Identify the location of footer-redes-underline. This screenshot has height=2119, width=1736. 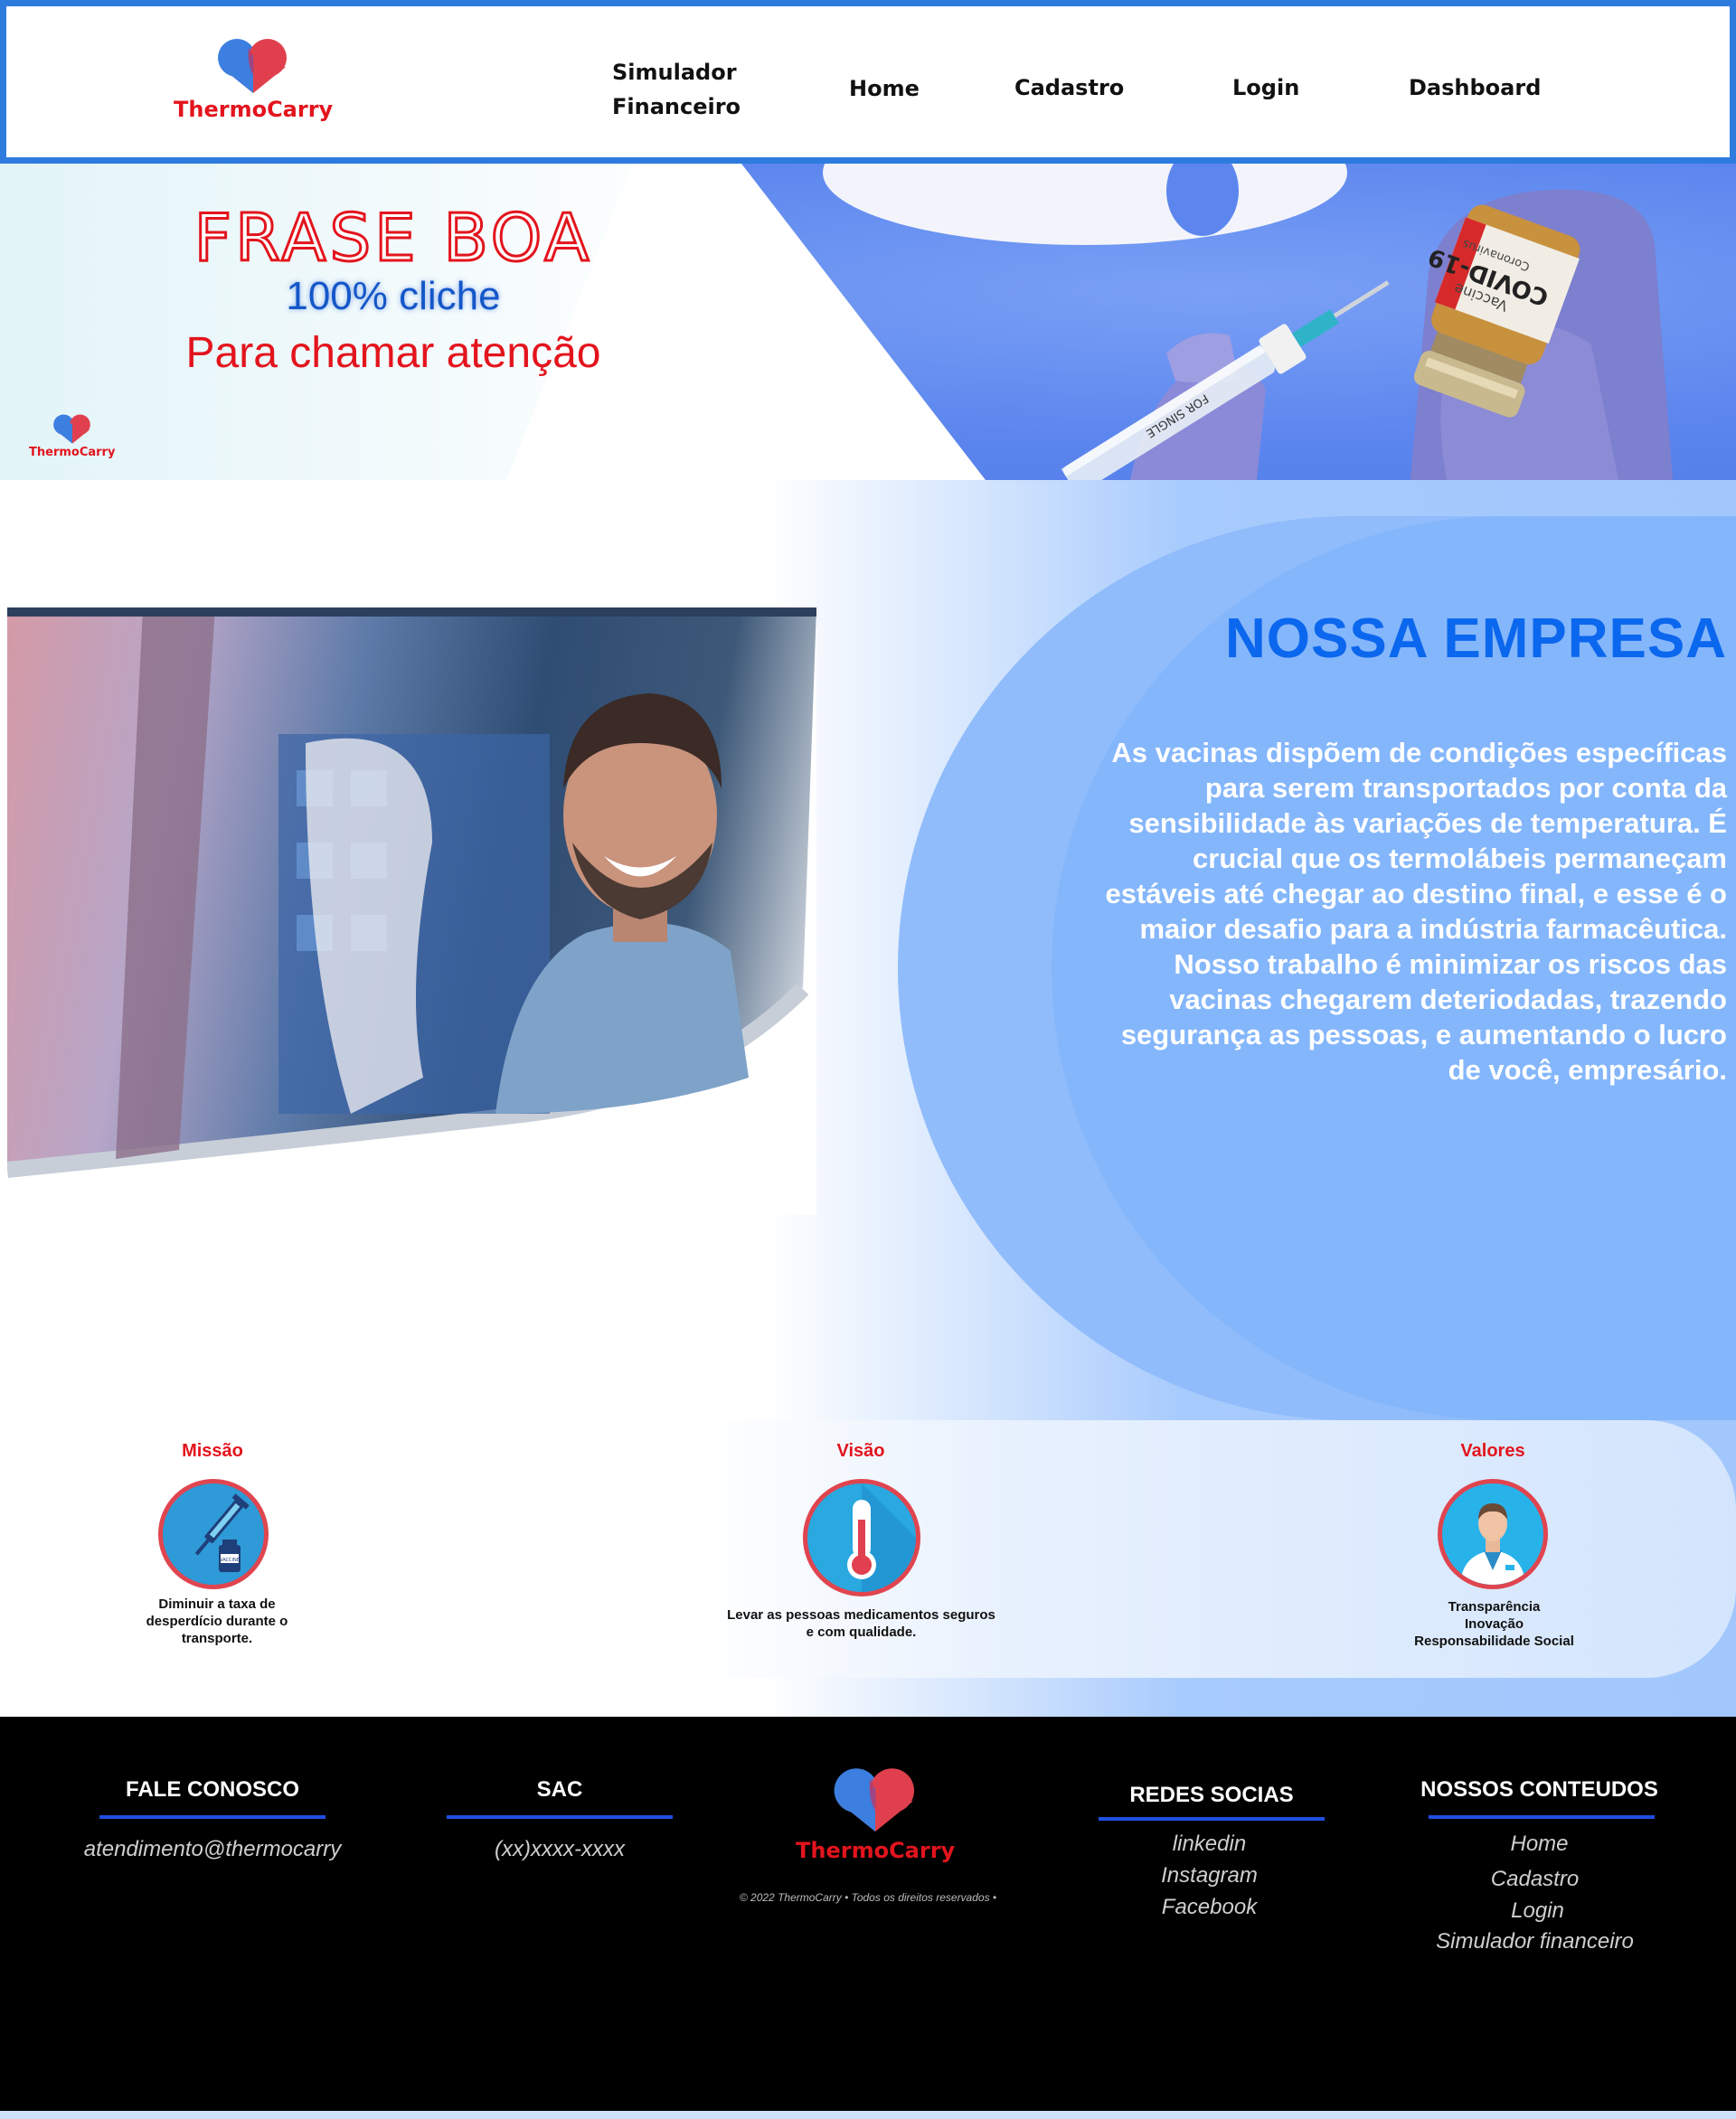
(1212, 1819).